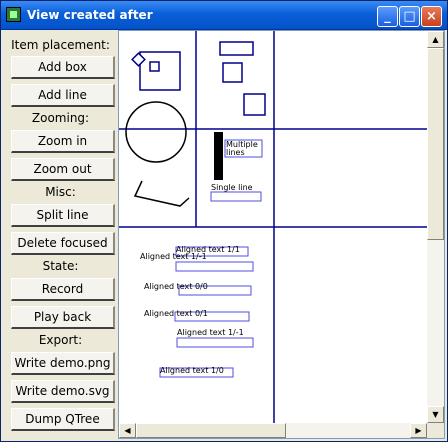 Image resolution: width=448 pixels, height=442 pixels. Describe the element at coordinates (60, 118) in the screenshot. I see `label-zooming: Zooming:` at that location.